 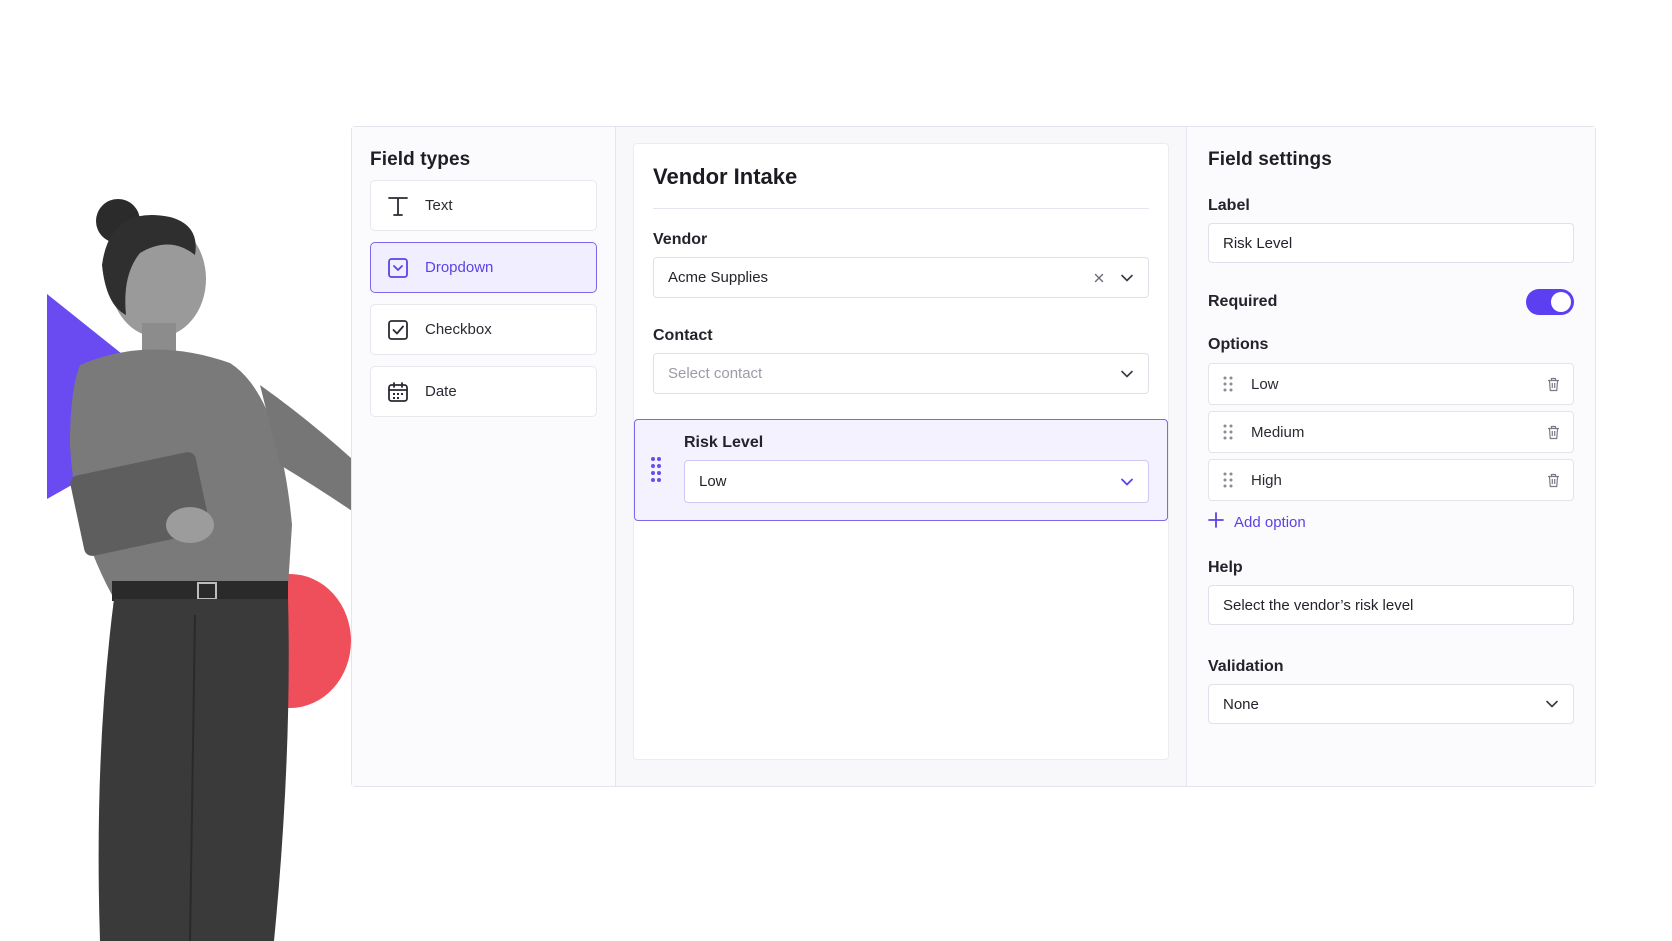 I want to click on field-type-checkbox: Checkbox, so click(x=483, y=329).